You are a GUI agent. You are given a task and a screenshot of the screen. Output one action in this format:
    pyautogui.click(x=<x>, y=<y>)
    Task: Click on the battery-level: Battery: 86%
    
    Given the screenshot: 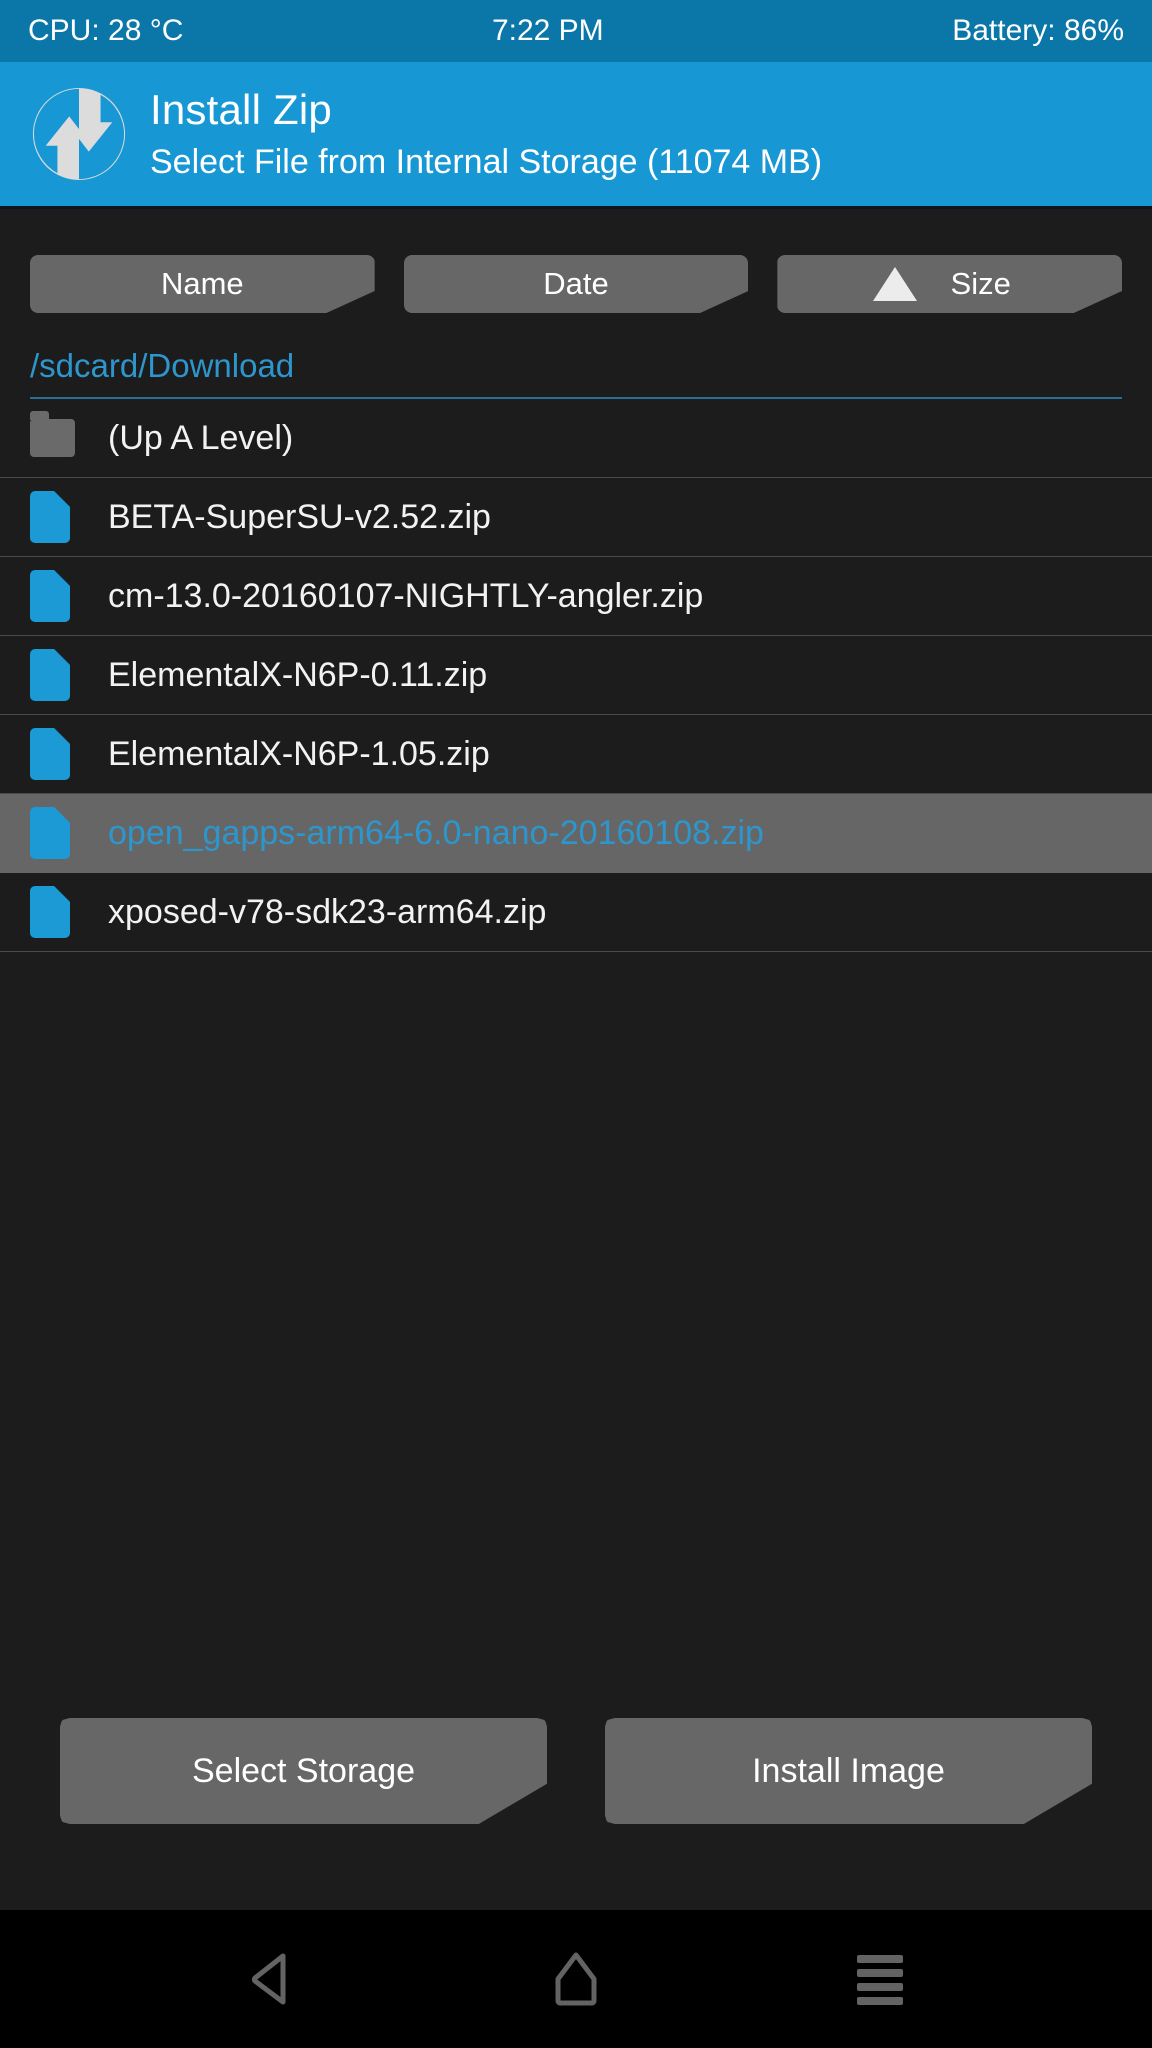 What is the action you would take?
    pyautogui.click(x=1038, y=30)
    